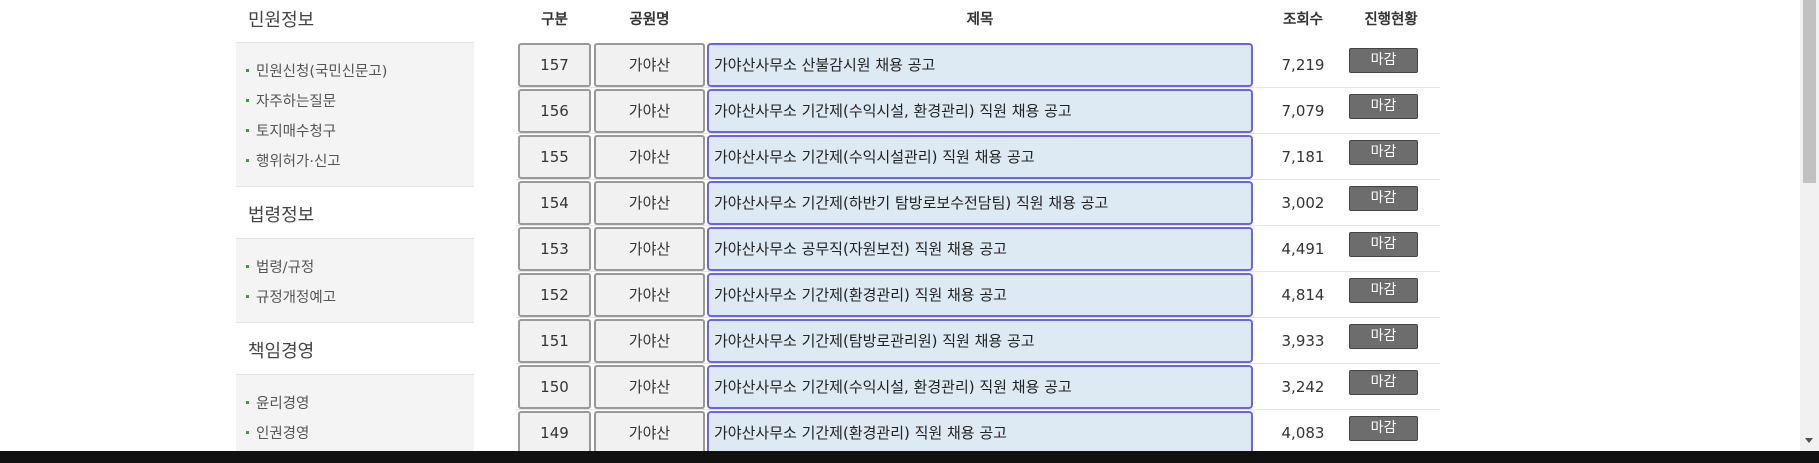  I want to click on table-row: 157 가야산 가야산사무소 산불감시원 채용 공고 7,219 마감, so click(978, 65).